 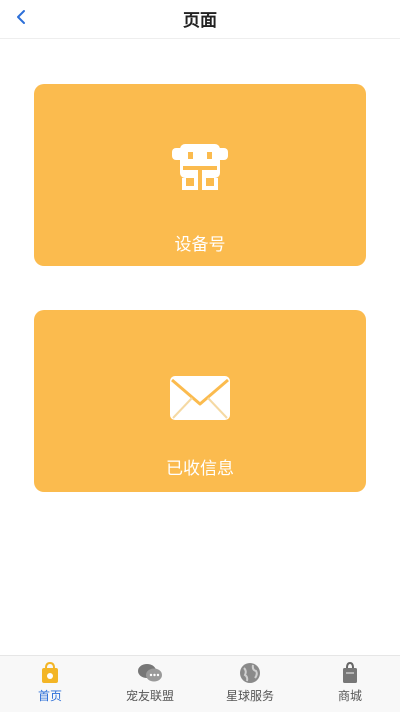 What do you see at coordinates (249, 696) in the screenshot?
I see `tab-planet-service-label: 星球服务` at bounding box center [249, 696].